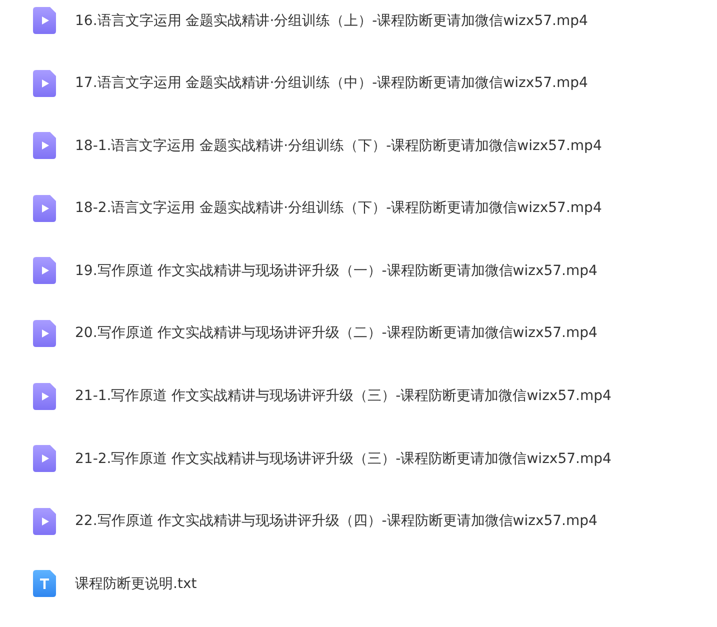 This screenshot has width=717, height=627. Describe the element at coordinates (136, 583) in the screenshot. I see `file-name: 课程防断更说明.txt` at that location.